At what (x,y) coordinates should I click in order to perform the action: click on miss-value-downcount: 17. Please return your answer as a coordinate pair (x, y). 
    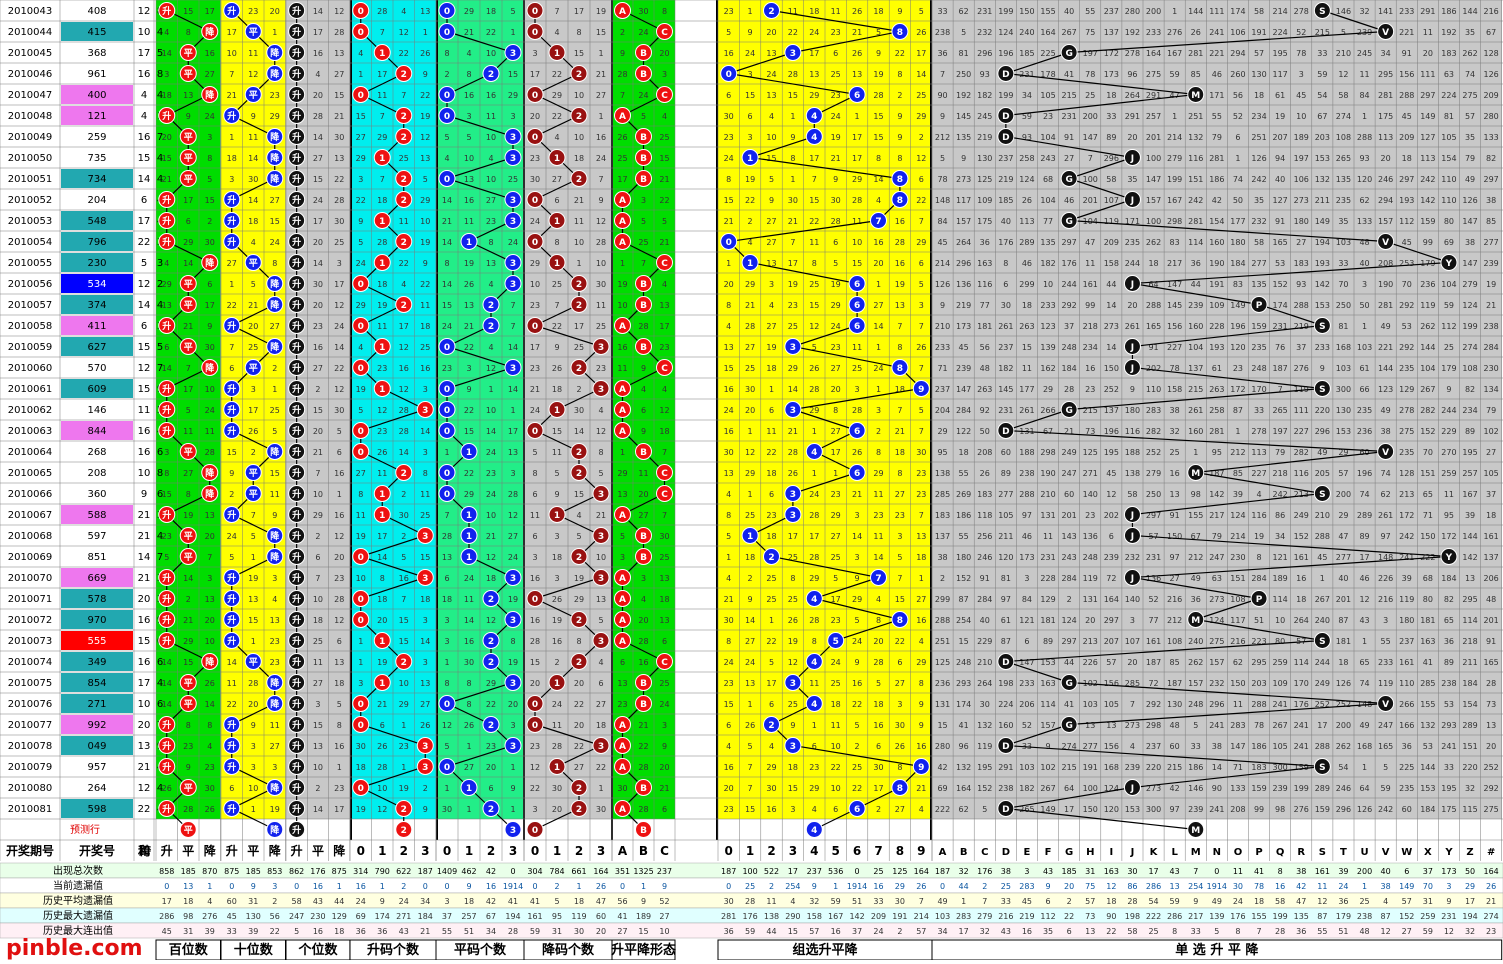
    Looking at the image, I should click on (579, 326).